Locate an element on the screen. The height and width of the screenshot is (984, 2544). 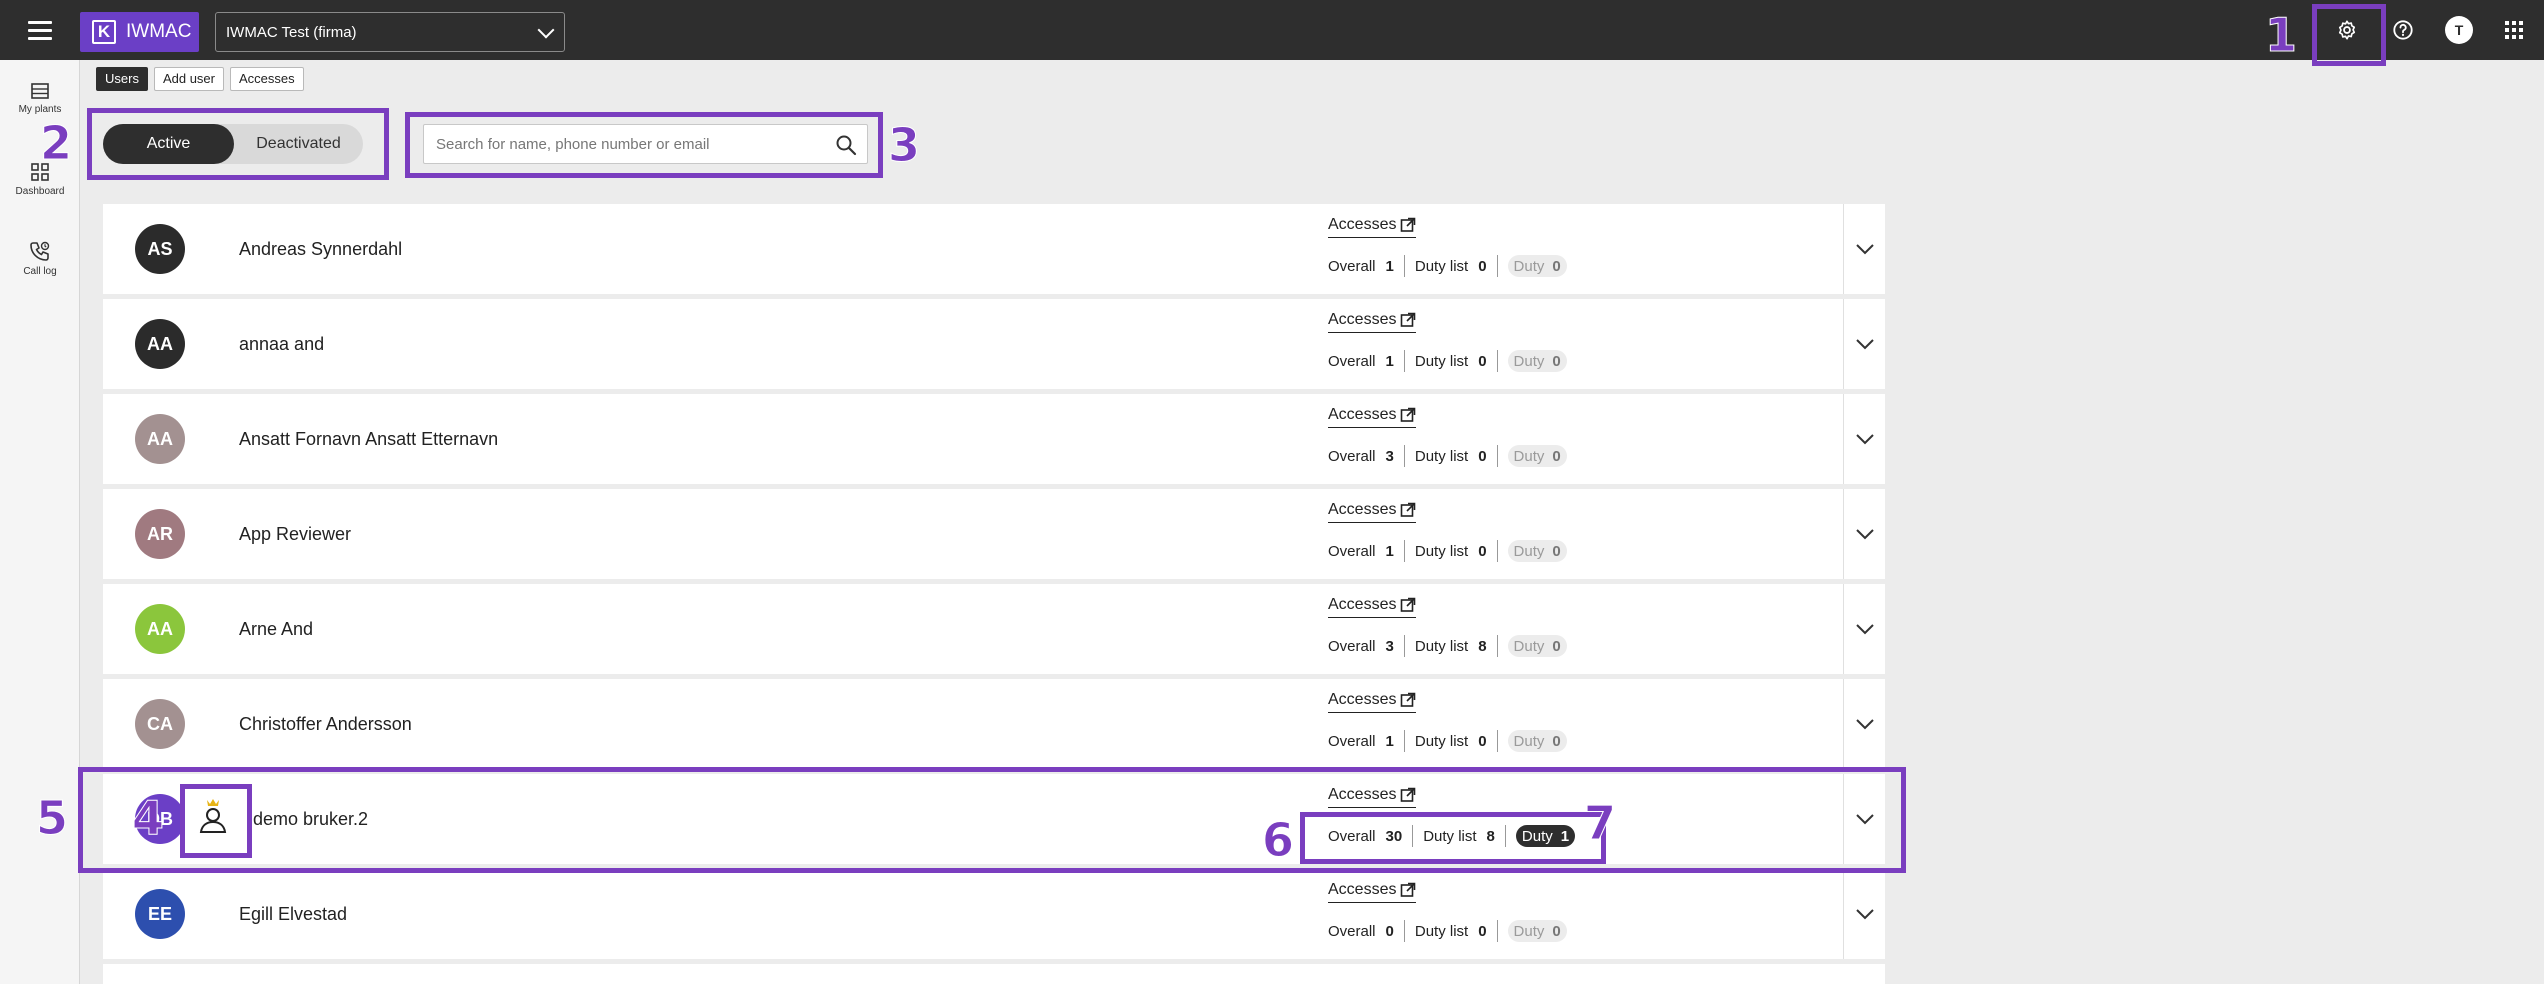
avatar: AS is located at coordinates (160, 249).